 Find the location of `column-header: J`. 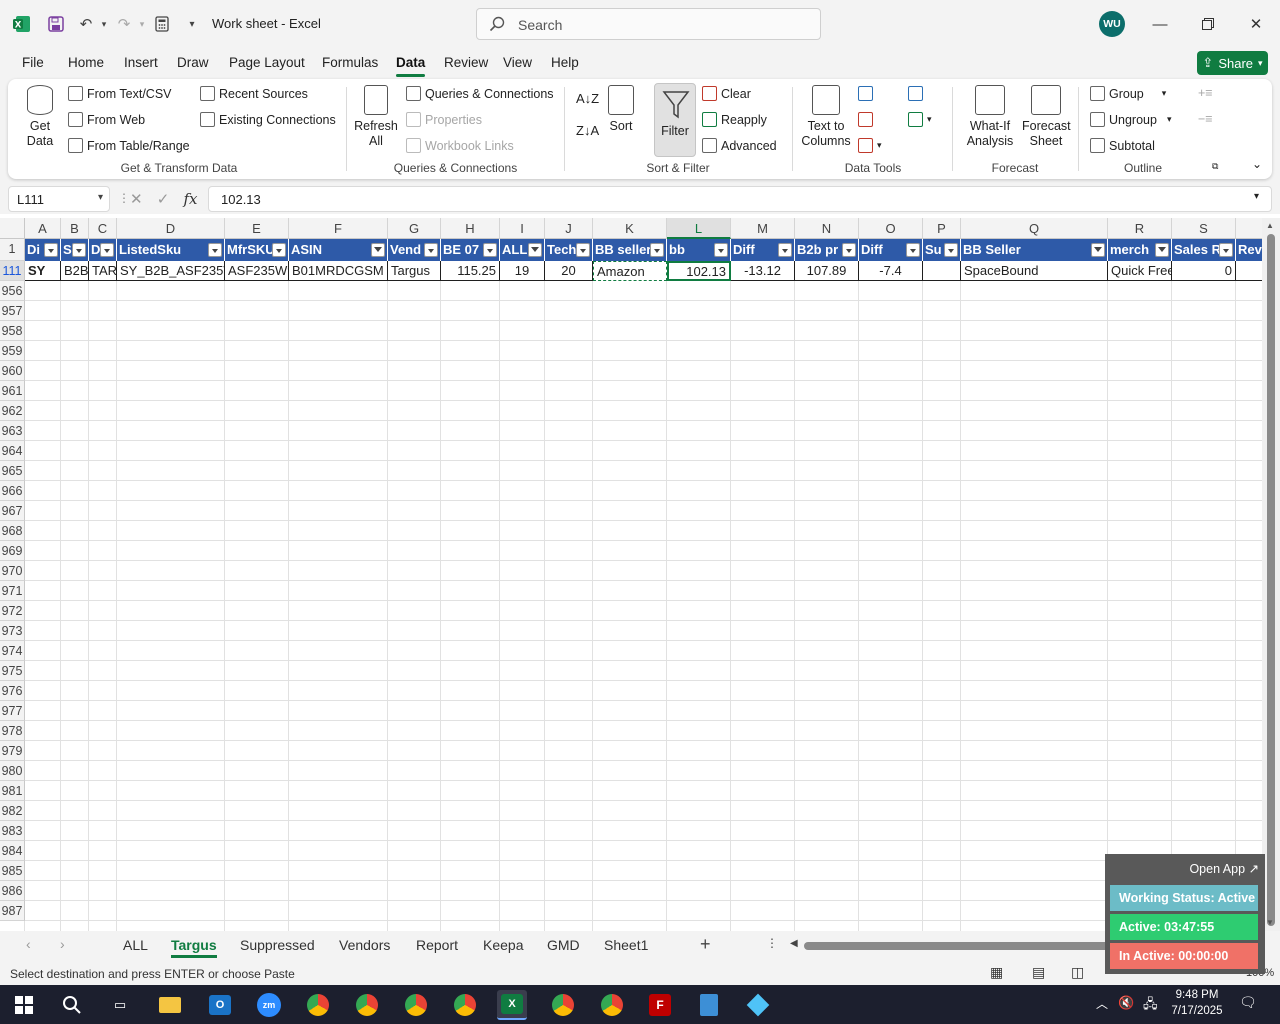

column-header: J is located at coordinates (569, 228).